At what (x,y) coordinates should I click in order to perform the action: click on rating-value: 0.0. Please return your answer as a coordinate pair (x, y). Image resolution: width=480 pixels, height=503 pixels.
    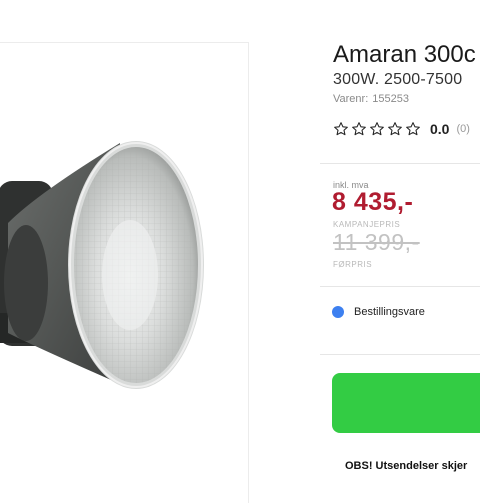
    Looking at the image, I should click on (440, 129).